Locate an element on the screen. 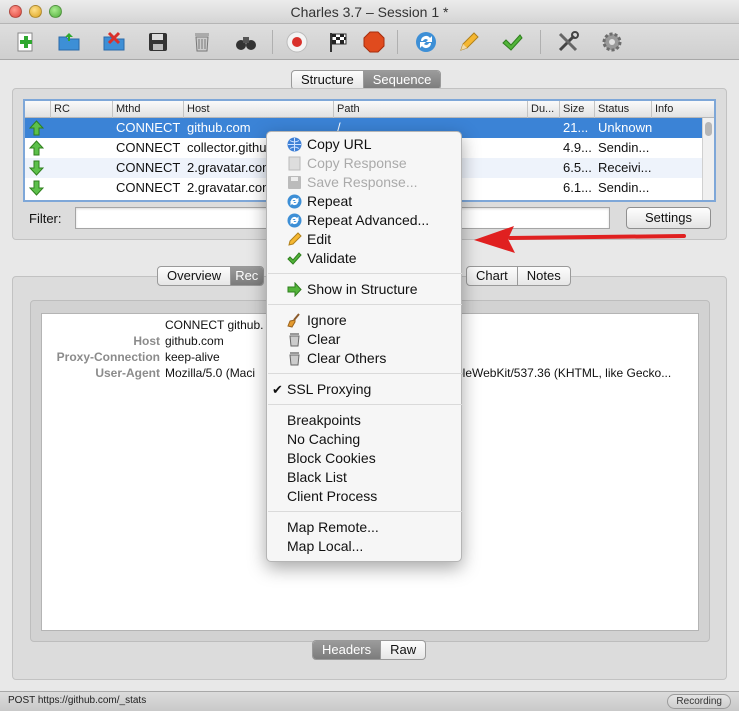 The image size is (739, 711). pencil-icon is located at coordinates (295, 239).